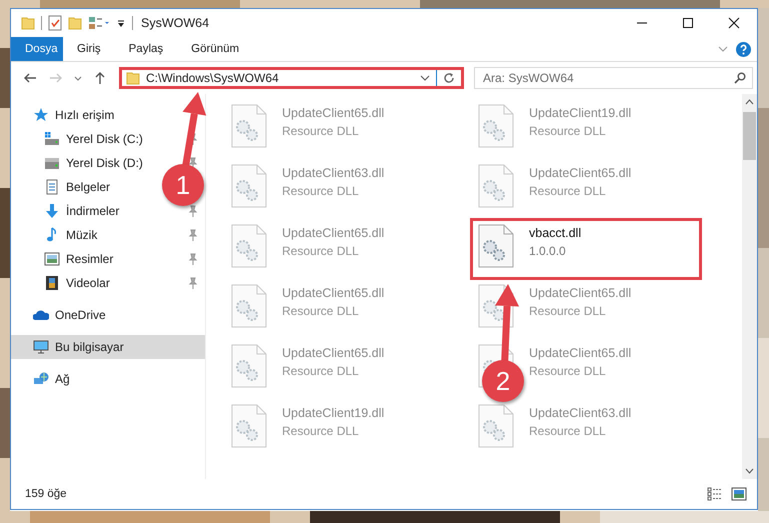  What do you see at coordinates (175, 23) in the screenshot?
I see `window-title: SysWOW64` at bounding box center [175, 23].